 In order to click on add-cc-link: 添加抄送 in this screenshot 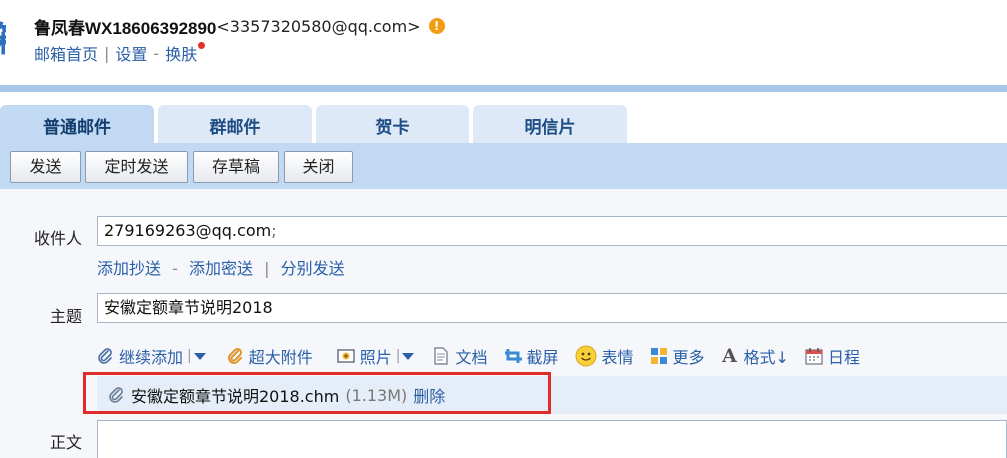, I will do `click(129, 268)`.